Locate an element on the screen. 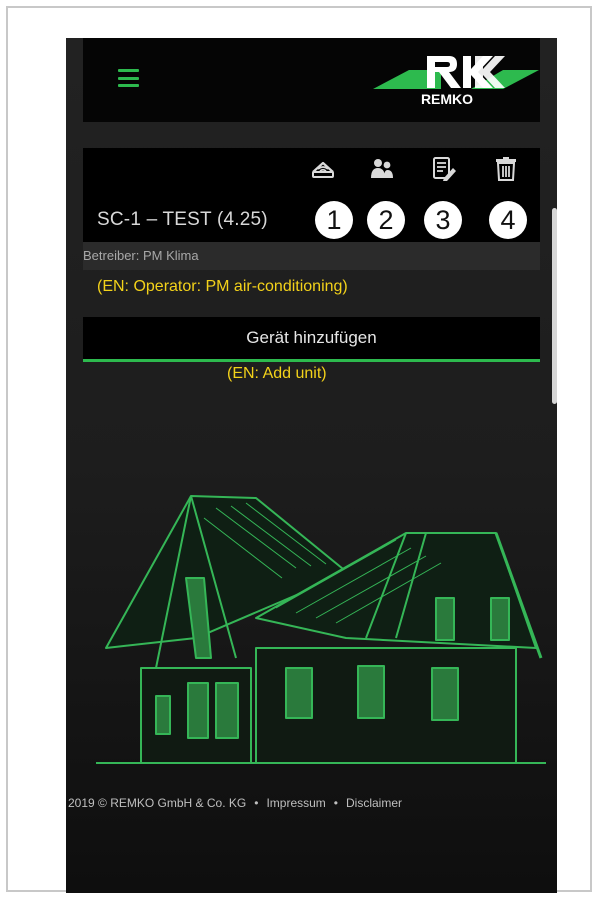  hamburger-menu-icon is located at coordinates (128, 78).